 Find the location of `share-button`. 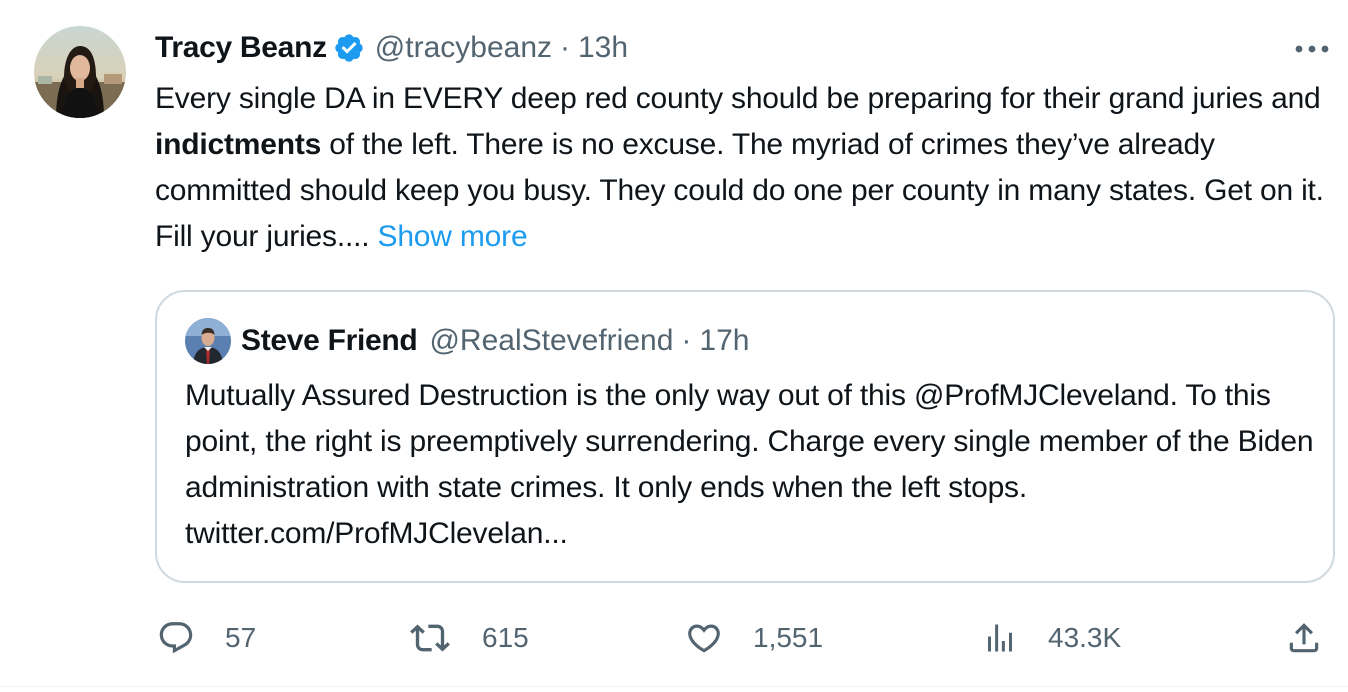

share-button is located at coordinates (1304, 638).